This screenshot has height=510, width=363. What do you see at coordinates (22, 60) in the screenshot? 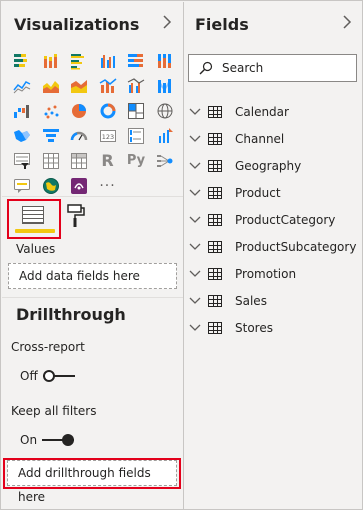
I see `stacked-bar-chart-icon` at bounding box center [22, 60].